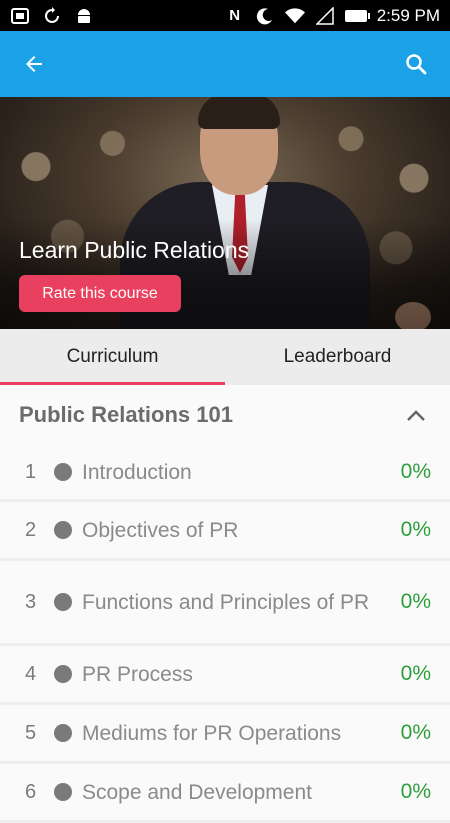 The image size is (450, 823). What do you see at coordinates (225, 64) in the screenshot?
I see `app-bar` at bounding box center [225, 64].